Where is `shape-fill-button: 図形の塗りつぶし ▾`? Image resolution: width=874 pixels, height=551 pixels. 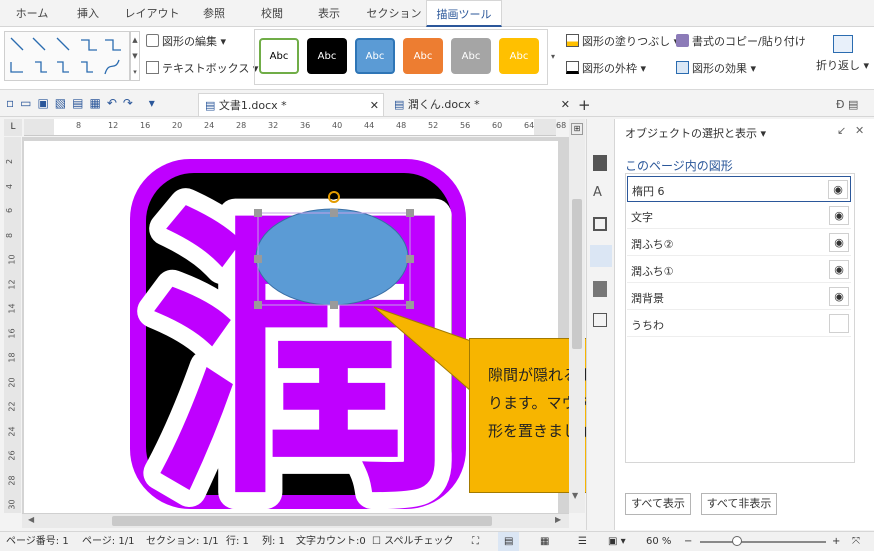
shape-fill-button: 図形の塗りつぶし ▾ is located at coordinates (622, 41).